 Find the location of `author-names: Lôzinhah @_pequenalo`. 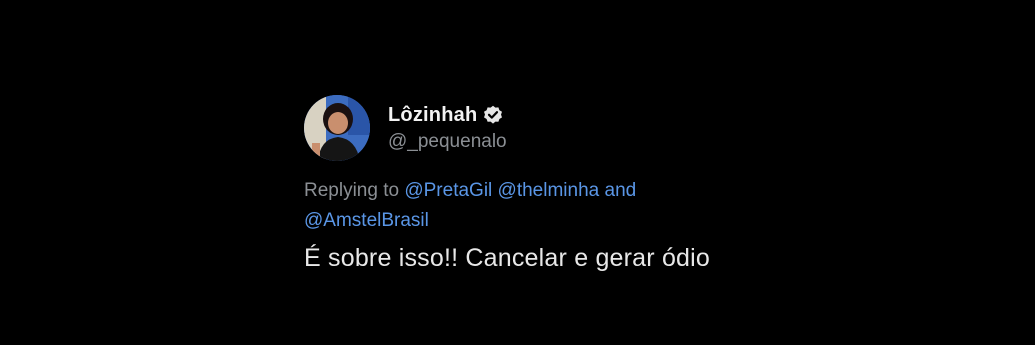

author-names: Lôzinhah @_pequenalo is located at coordinates (447, 128).